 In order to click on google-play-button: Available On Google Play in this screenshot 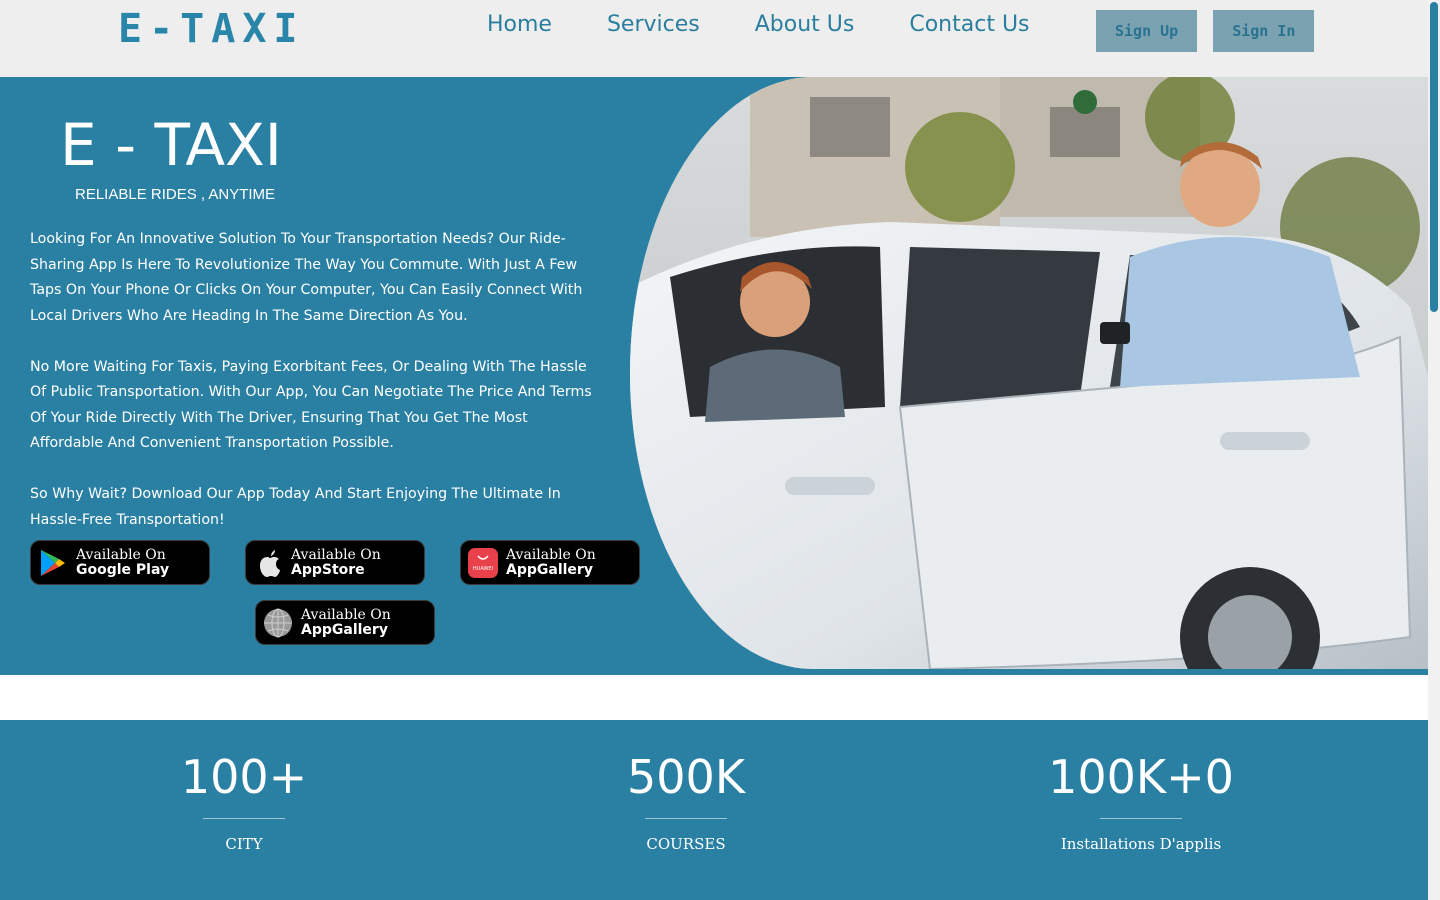, I will do `click(120, 562)`.